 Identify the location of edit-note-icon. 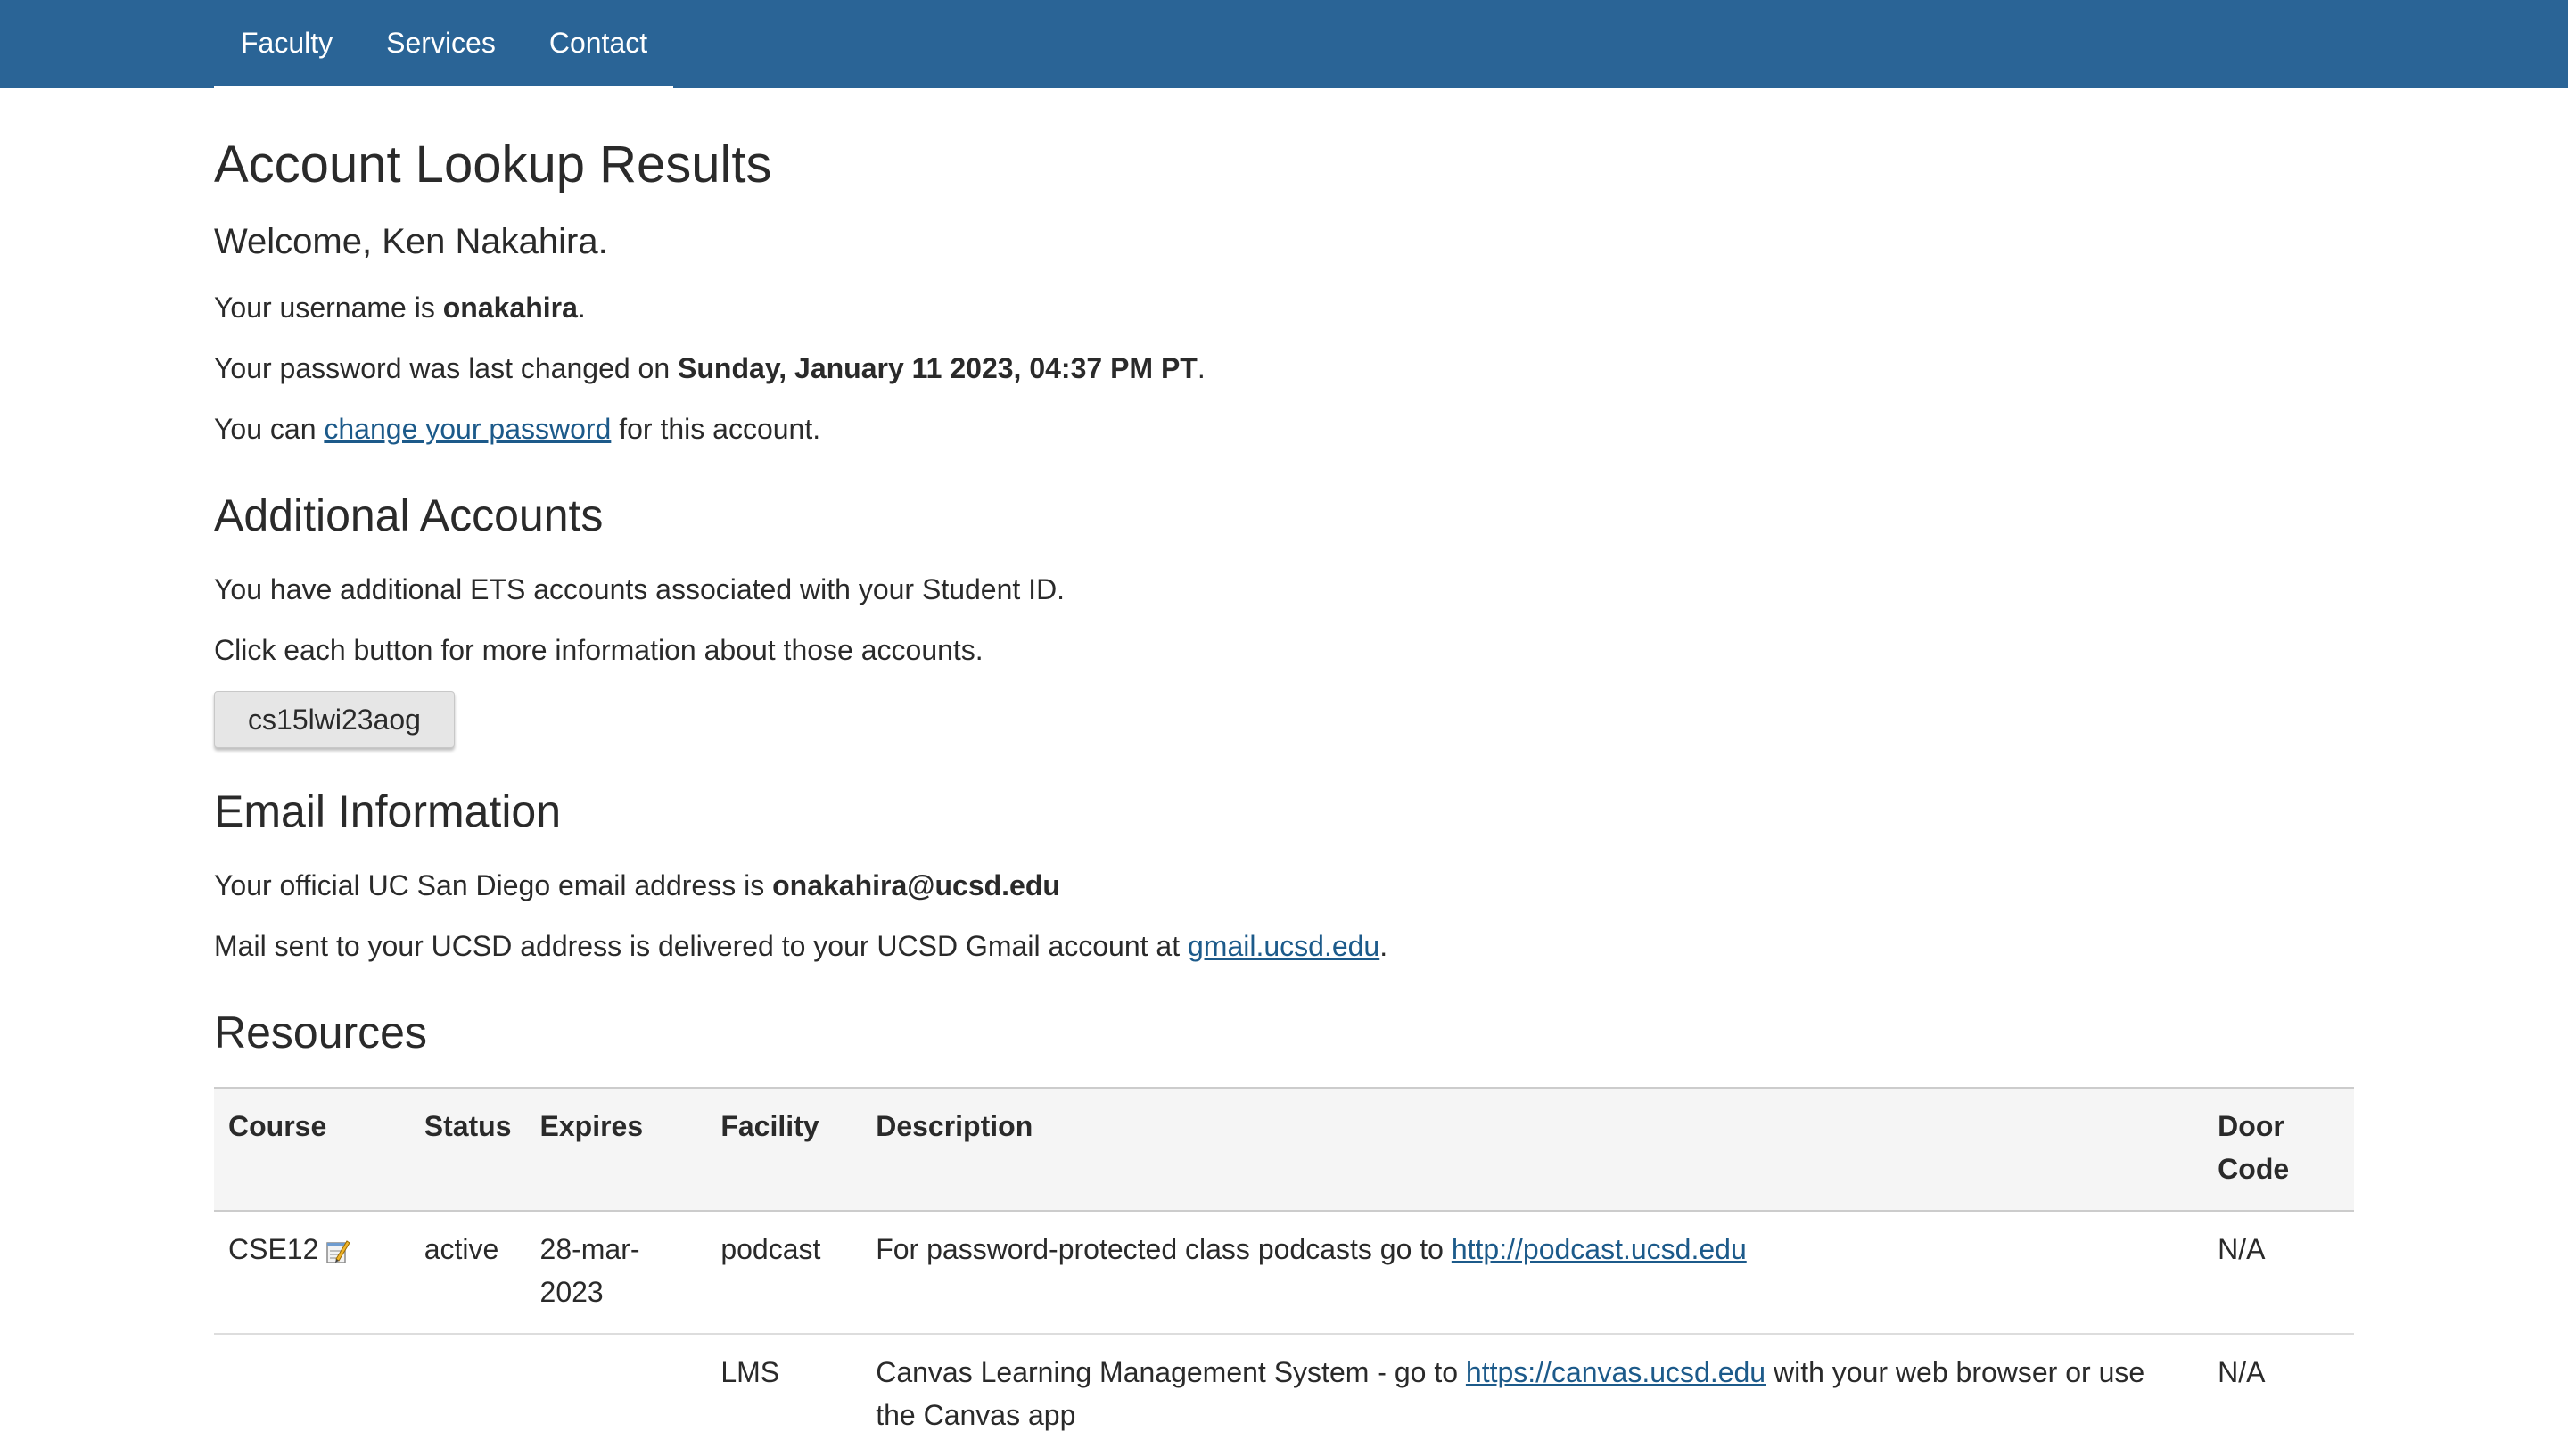
(338, 1251).